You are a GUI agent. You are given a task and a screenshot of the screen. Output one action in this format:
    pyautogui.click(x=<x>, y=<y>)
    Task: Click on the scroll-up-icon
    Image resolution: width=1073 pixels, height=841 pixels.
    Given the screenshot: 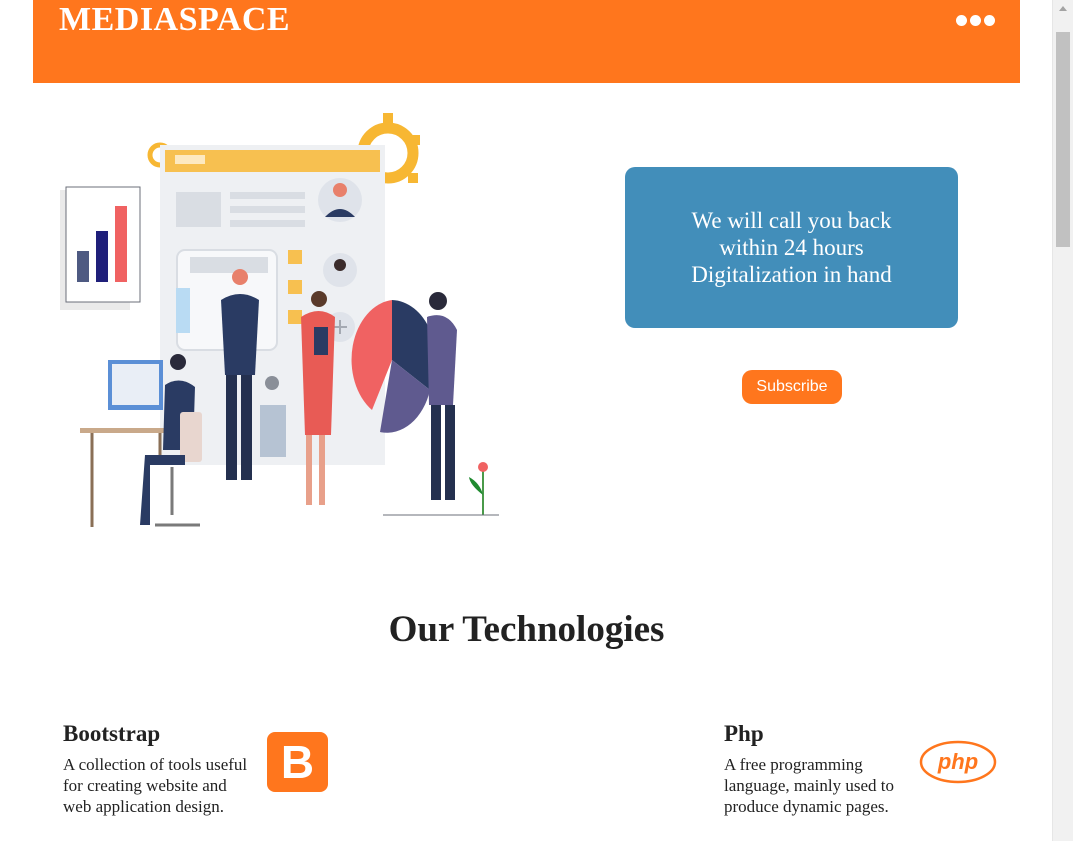 What is the action you would take?
    pyautogui.click(x=1063, y=8)
    